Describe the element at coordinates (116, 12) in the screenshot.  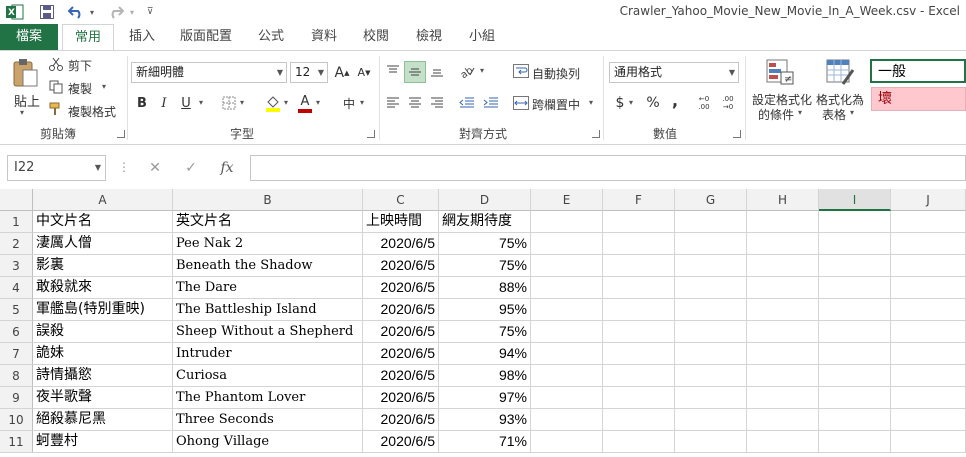
I see `redo-icon` at that location.